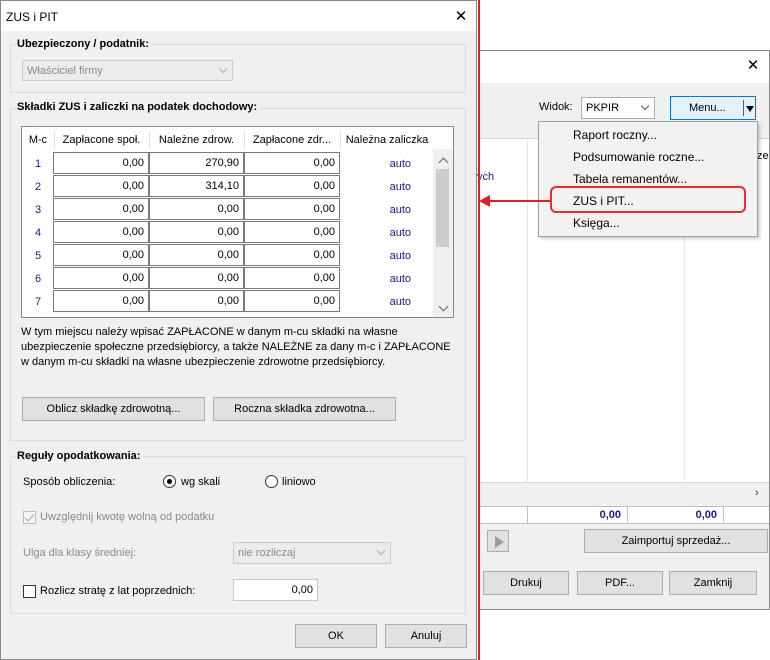 The width and height of the screenshot is (770, 660). Describe the element at coordinates (713, 583) in the screenshot. I see `close-button: Zamknij` at that location.